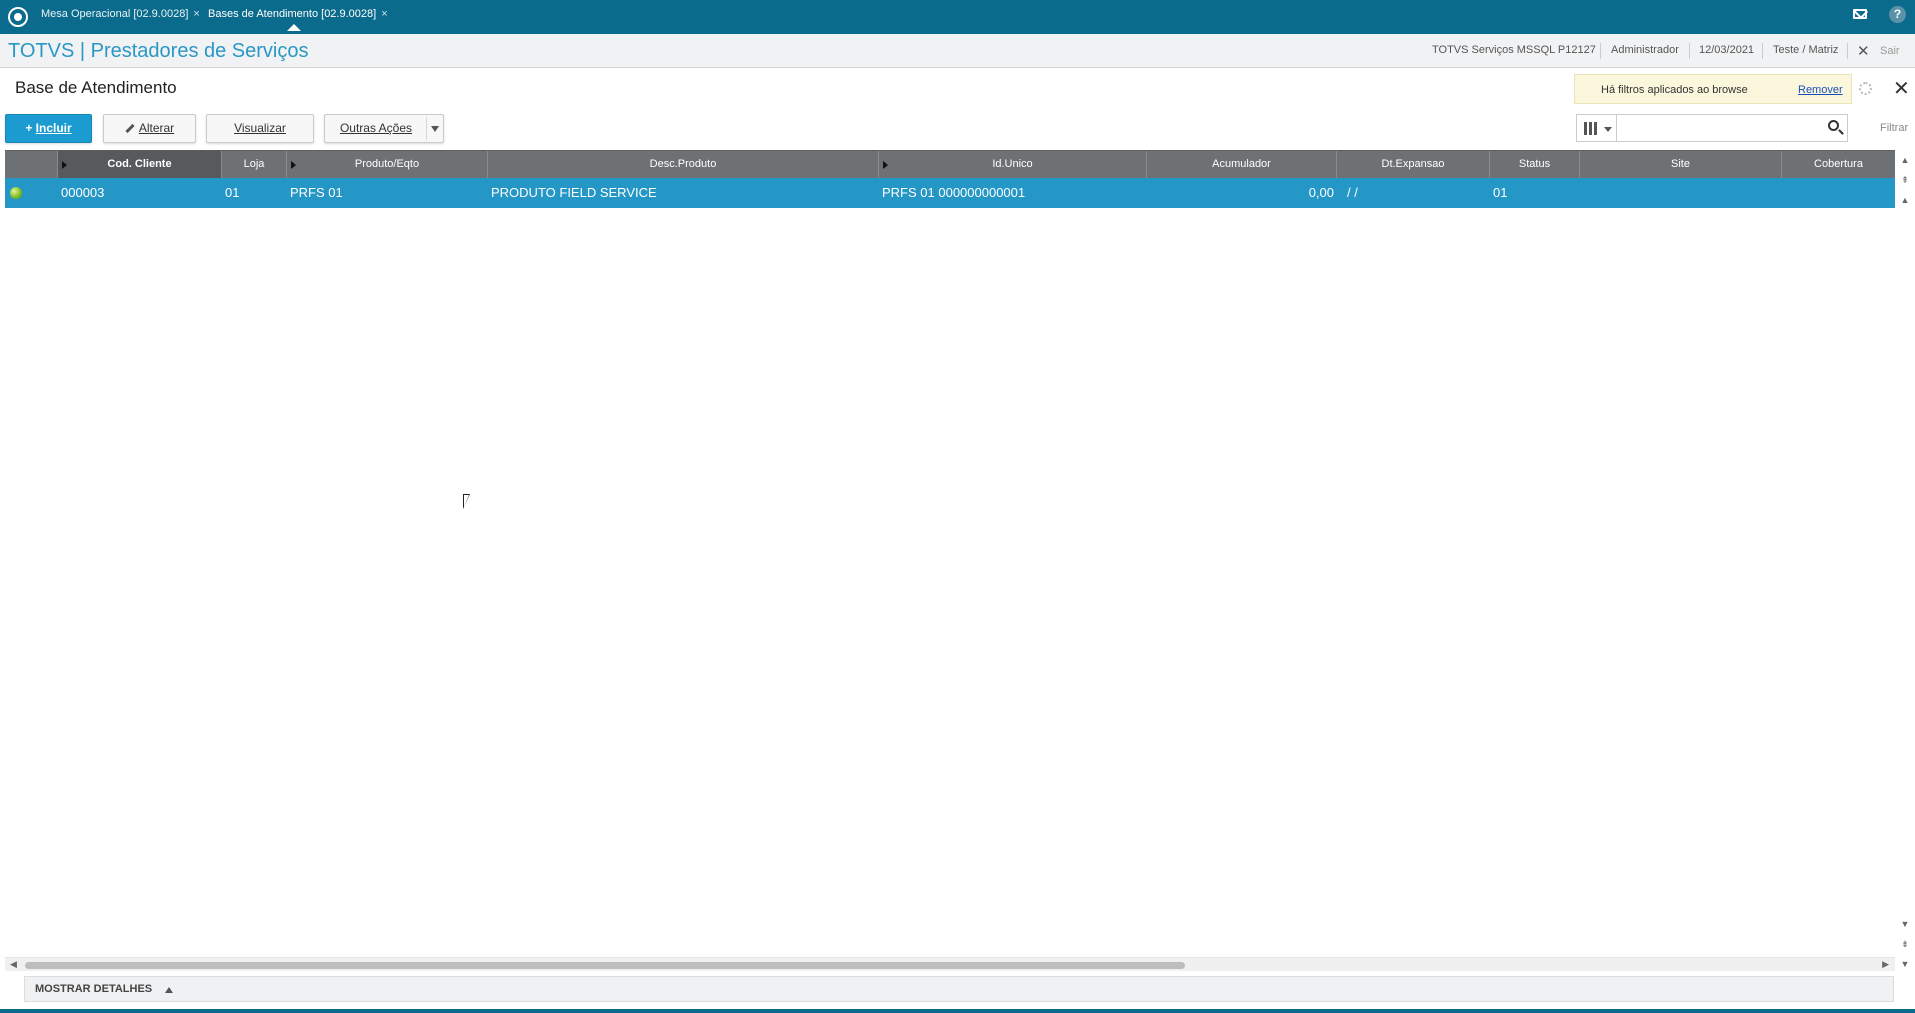 The width and height of the screenshot is (1915, 1013). Describe the element at coordinates (64, 165) in the screenshot. I see `sort-arrow-icon` at that location.